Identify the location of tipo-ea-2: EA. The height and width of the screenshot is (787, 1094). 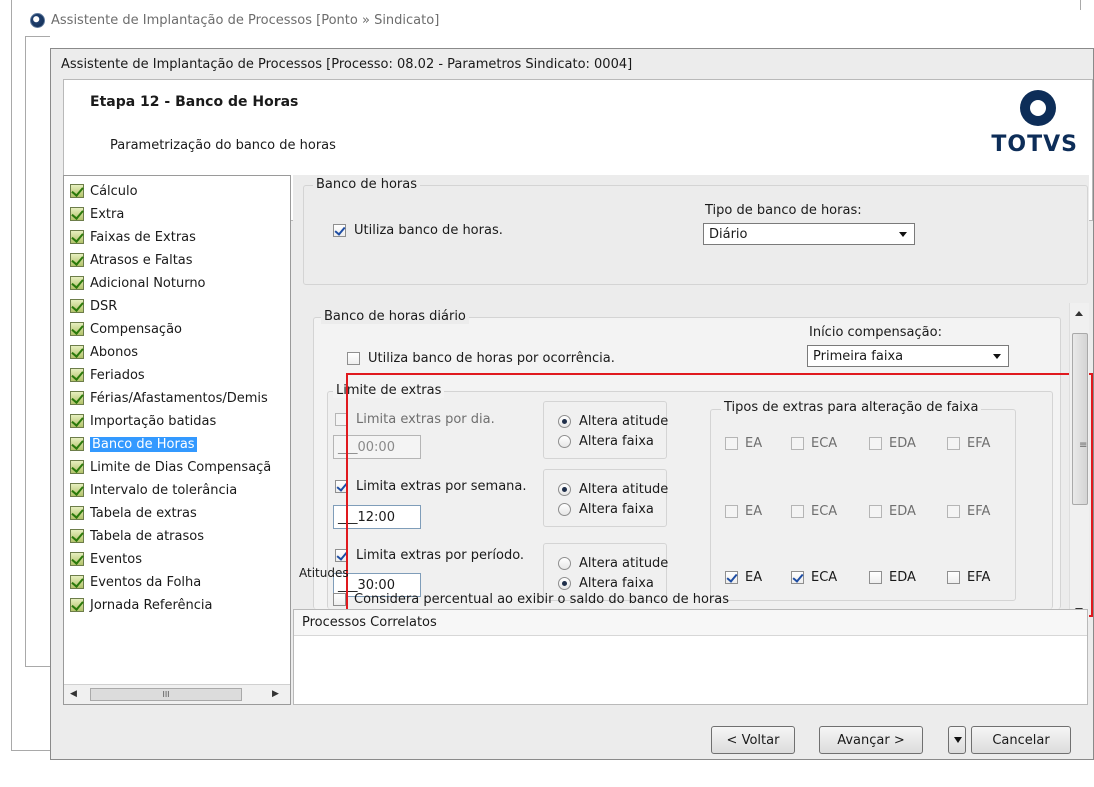
(758, 511).